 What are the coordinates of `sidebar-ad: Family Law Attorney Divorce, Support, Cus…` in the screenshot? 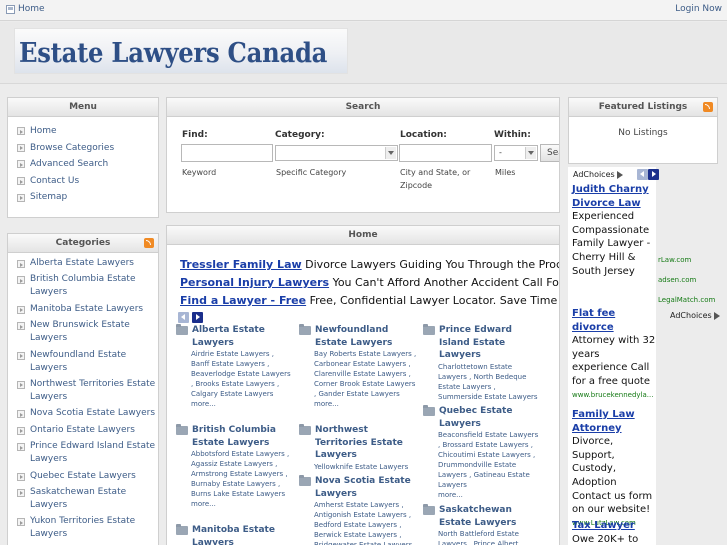 It's located at (614, 469).